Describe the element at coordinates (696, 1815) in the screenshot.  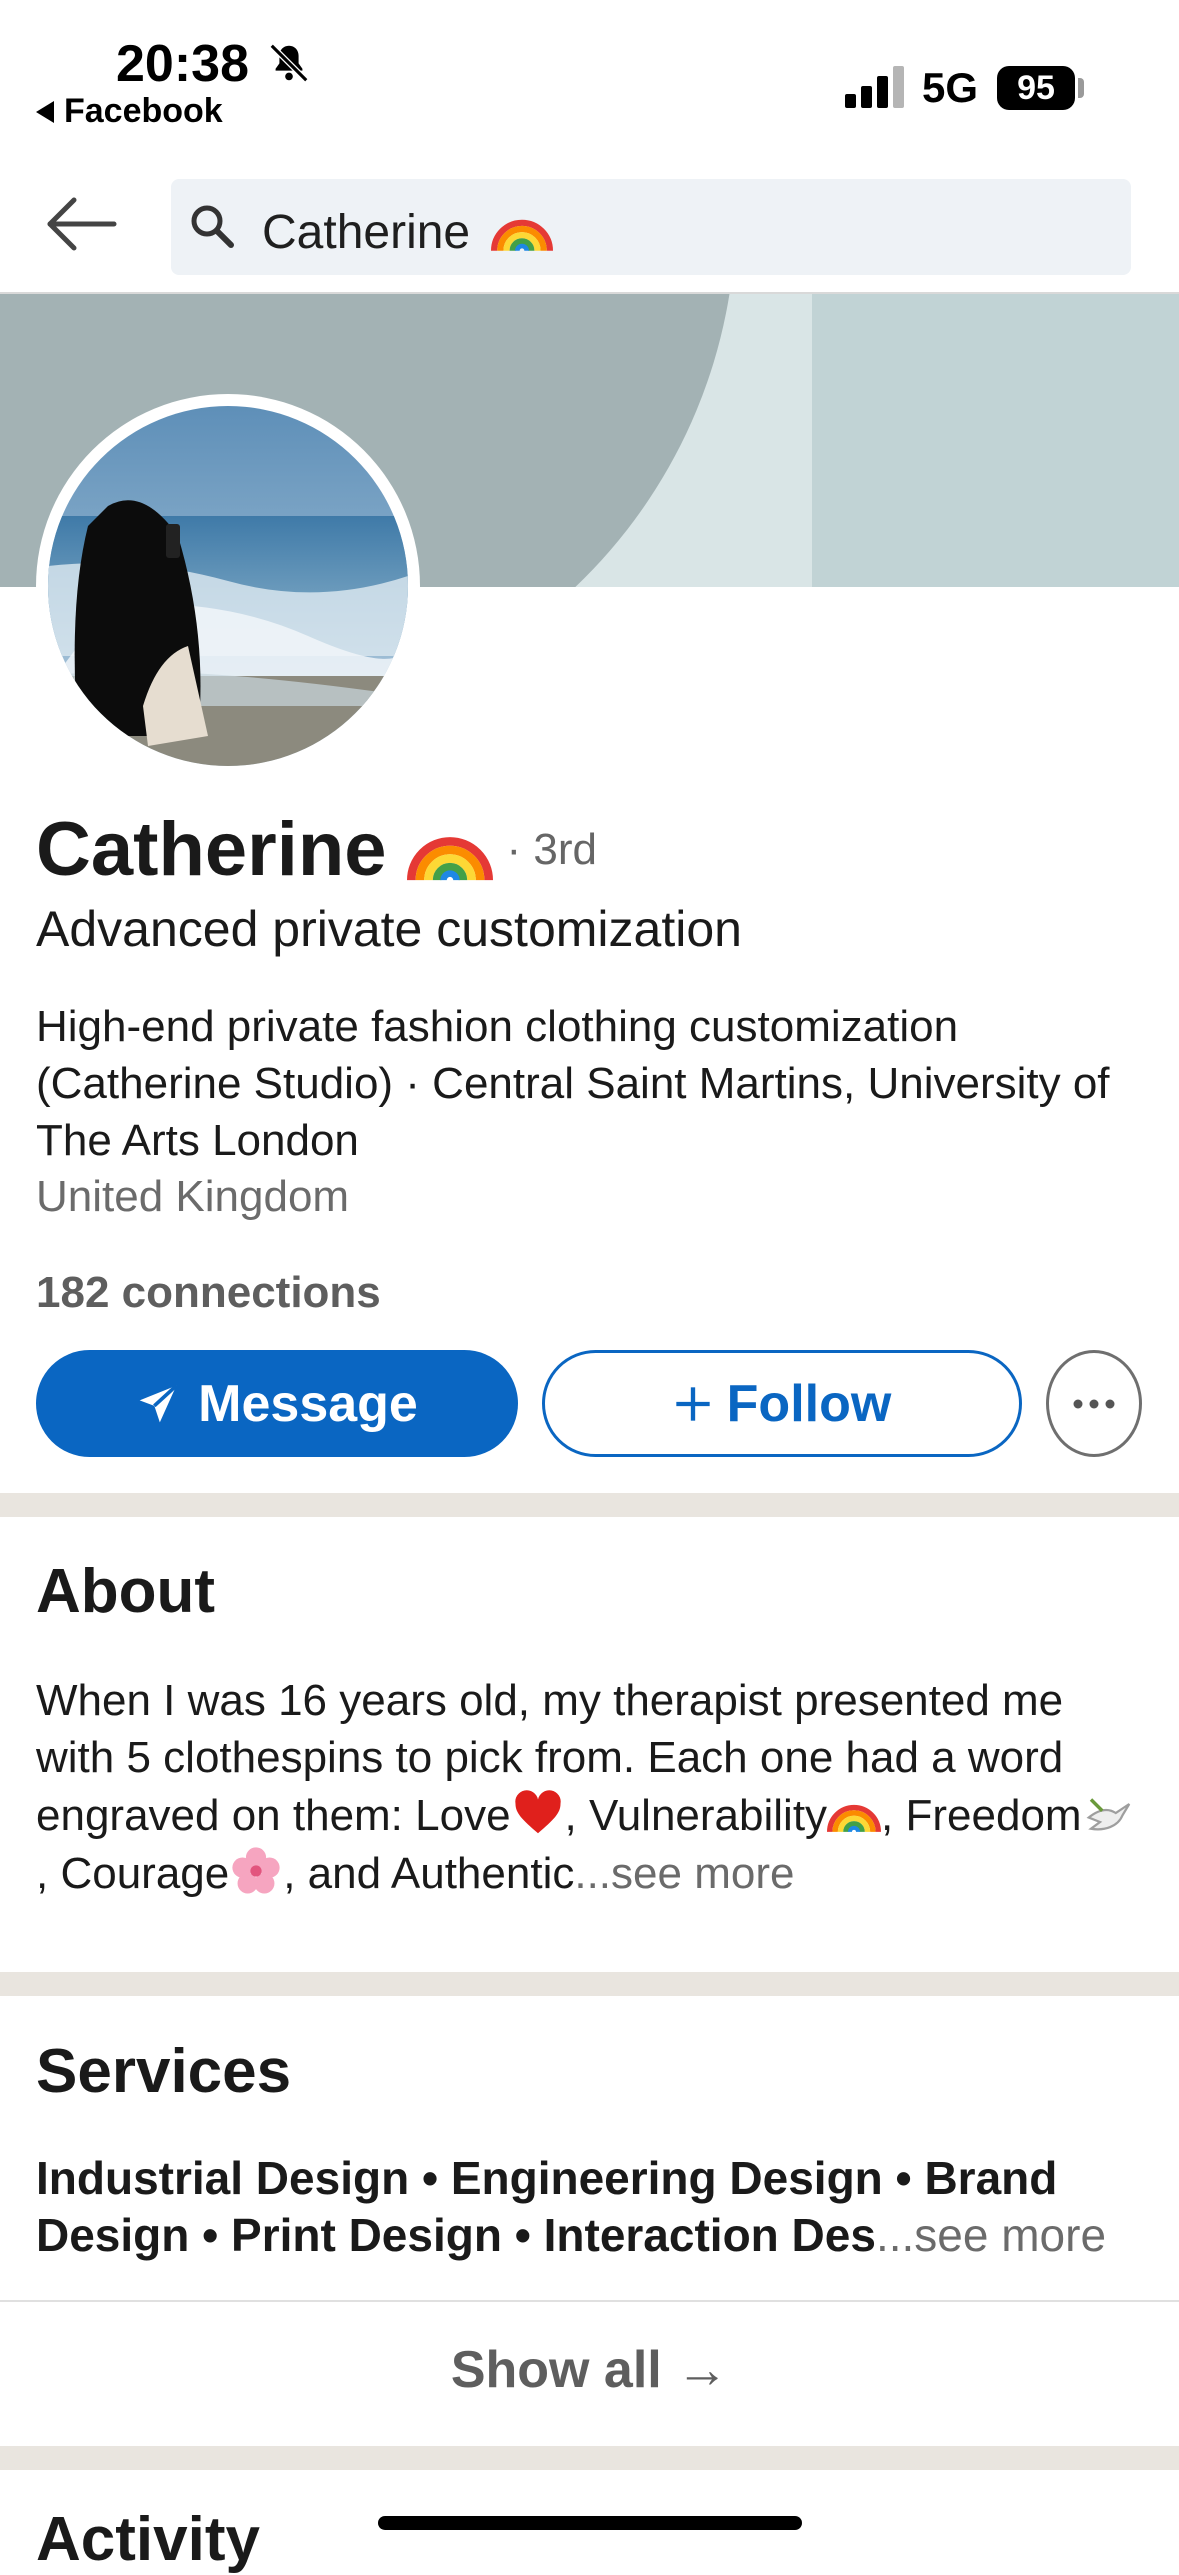
I see `about-text-part: , Vulnerability` at that location.